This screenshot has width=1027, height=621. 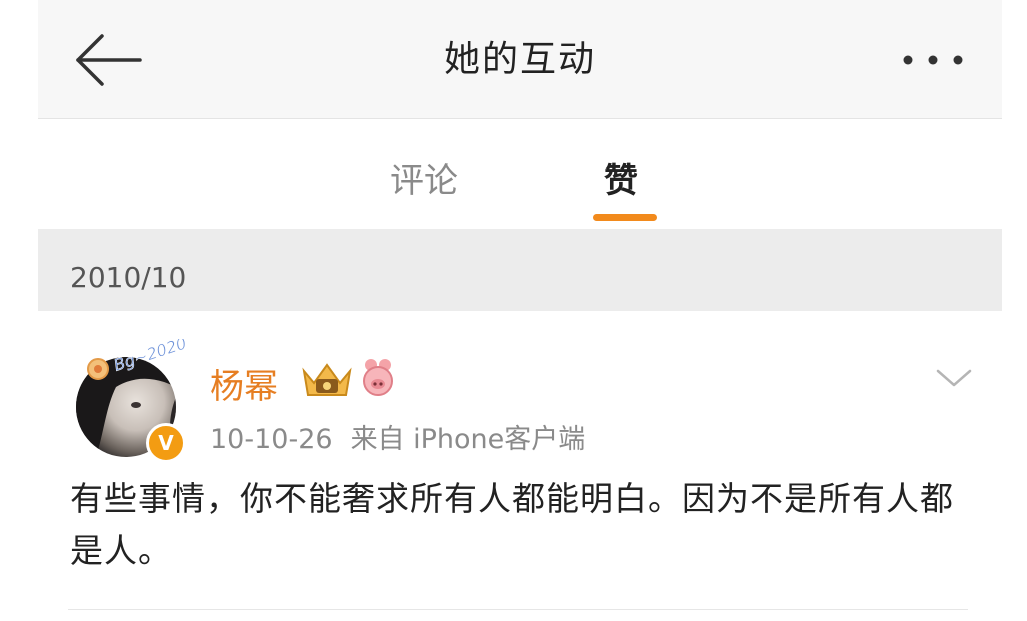 I want to click on verified-badge: V, so click(x=166, y=443).